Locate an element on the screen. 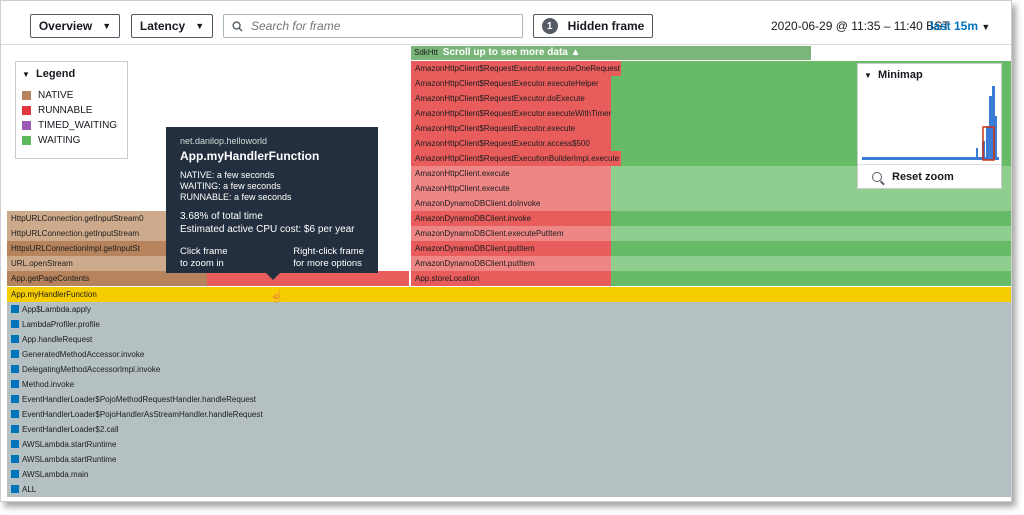 The image size is (1024, 515). flame-frame: HttpsURLConnectionImpl.getInputSt is located at coordinates (87, 248).